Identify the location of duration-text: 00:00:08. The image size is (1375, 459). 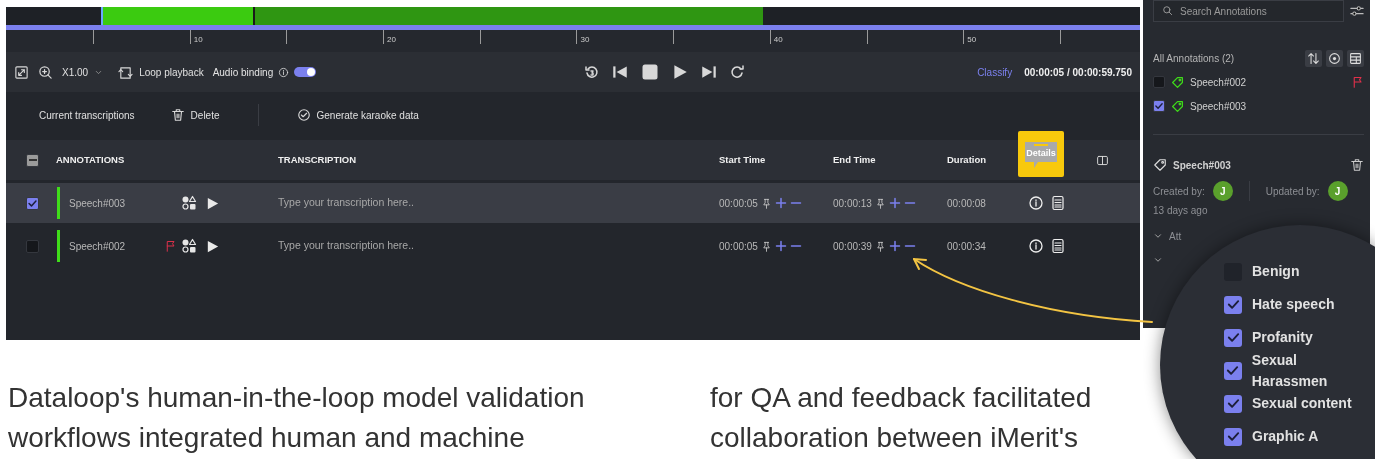
(966, 203).